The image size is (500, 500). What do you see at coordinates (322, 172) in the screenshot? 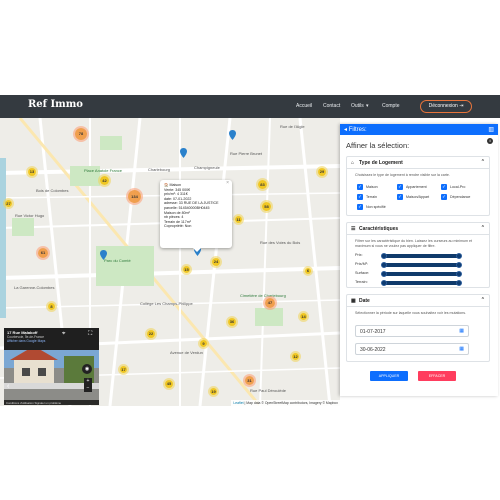
I see `cluster-marker: 29` at bounding box center [322, 172].